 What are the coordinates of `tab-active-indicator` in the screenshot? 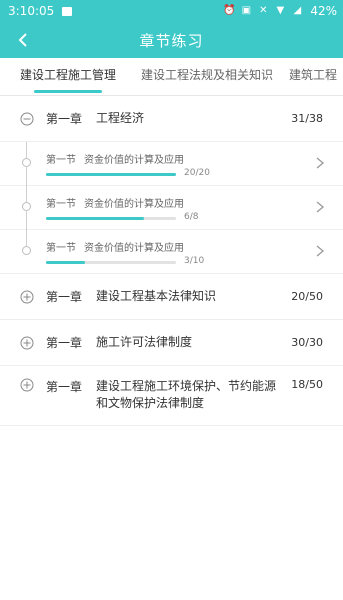 It's located at (68, 91).